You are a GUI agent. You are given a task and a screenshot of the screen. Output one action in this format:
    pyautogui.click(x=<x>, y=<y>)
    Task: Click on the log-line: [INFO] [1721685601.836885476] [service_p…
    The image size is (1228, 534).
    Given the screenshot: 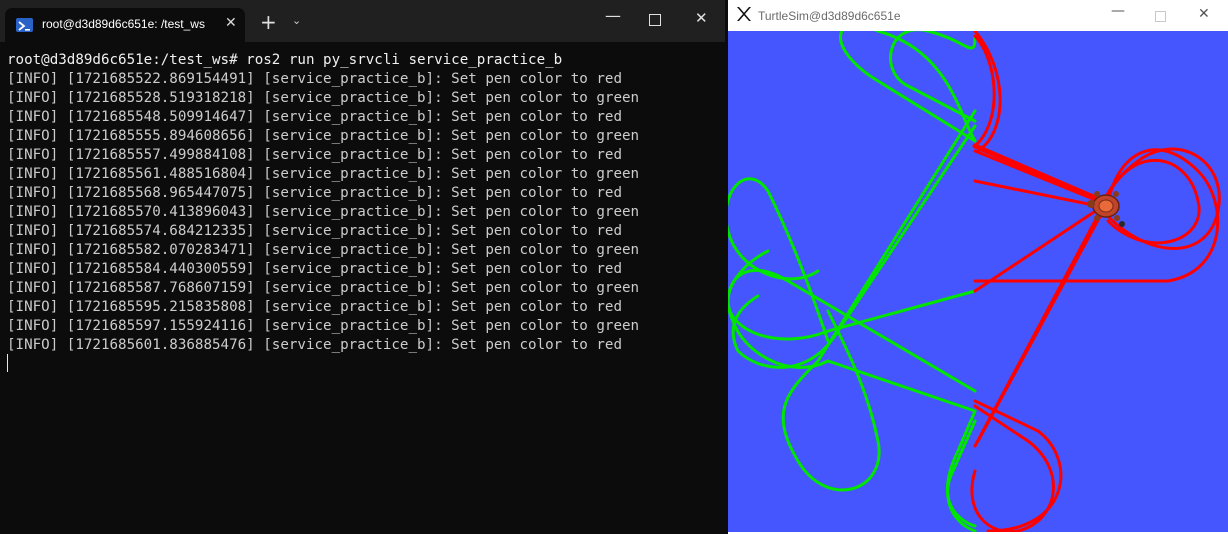 What is the action you would take?
    pyautogui.click(x=314, y=345)
    